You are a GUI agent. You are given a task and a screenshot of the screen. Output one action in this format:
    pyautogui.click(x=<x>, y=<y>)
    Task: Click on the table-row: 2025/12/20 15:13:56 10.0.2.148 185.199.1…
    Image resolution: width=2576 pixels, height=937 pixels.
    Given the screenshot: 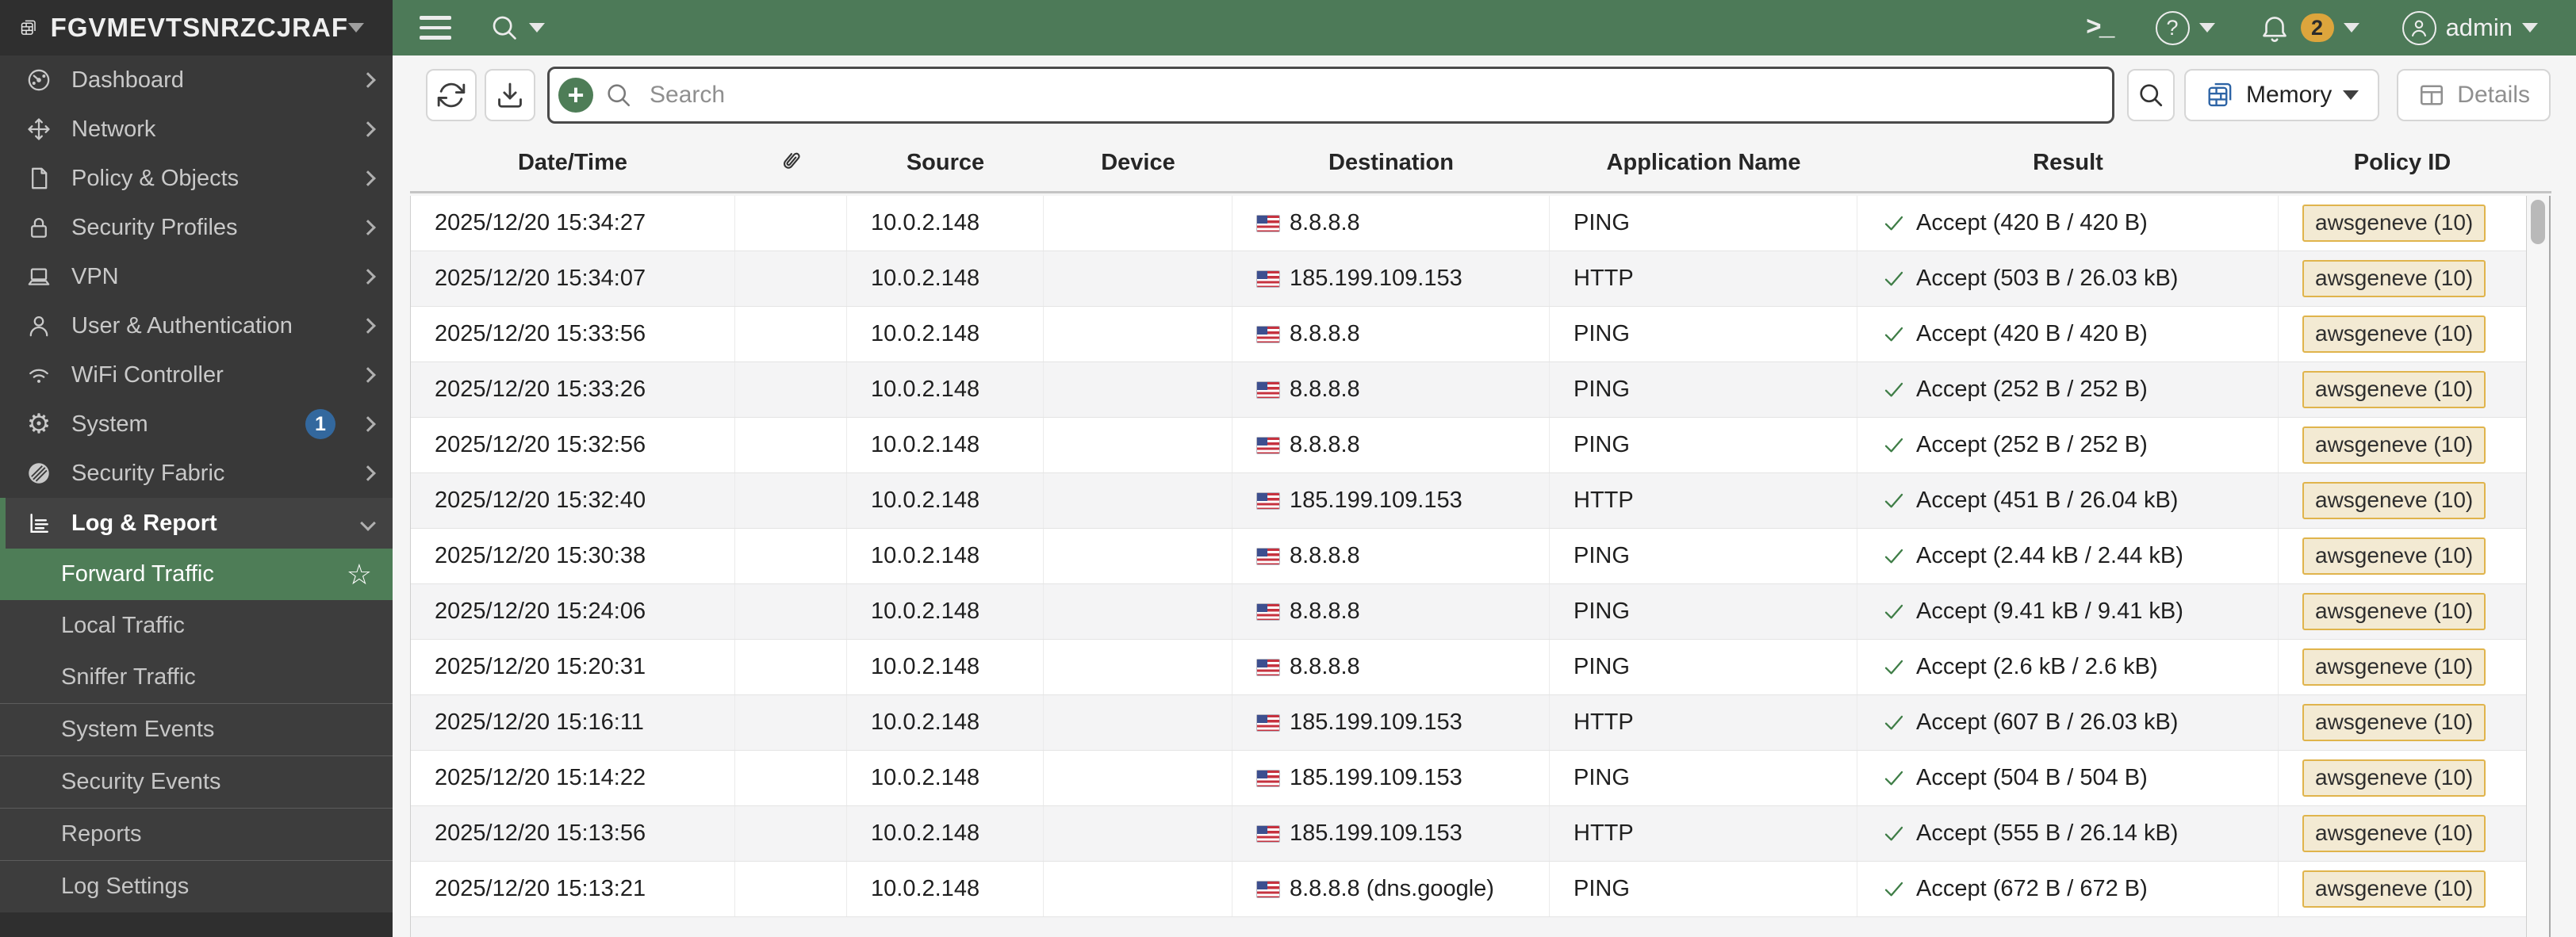 What is the action you would take?
    pyautogui.click(x=1469, y=834)
    